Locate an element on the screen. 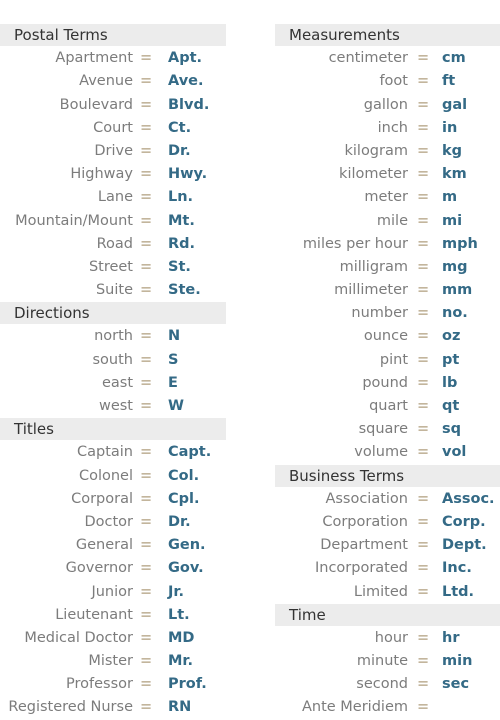  term: south is located at coordinates (113, 359).